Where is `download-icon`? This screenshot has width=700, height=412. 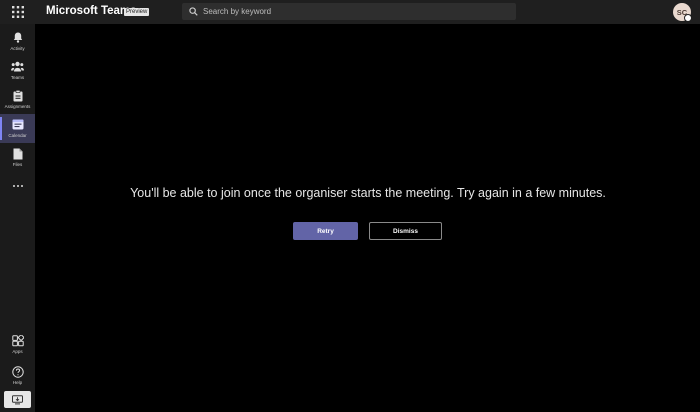
download-icon is located at coordinates (17, 399).